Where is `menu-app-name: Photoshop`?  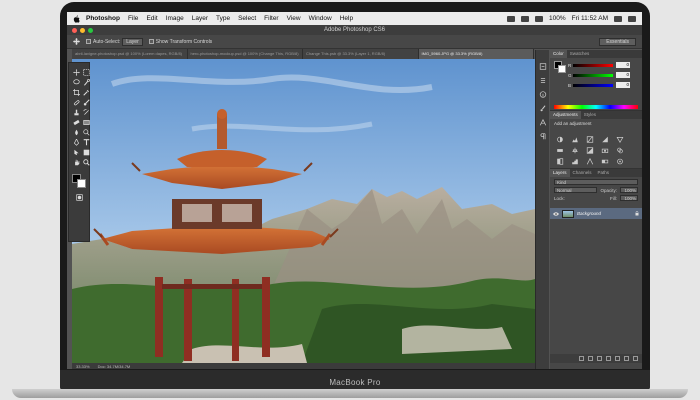 menu-app-name: Photoshop is located at coordinates (103, 18).